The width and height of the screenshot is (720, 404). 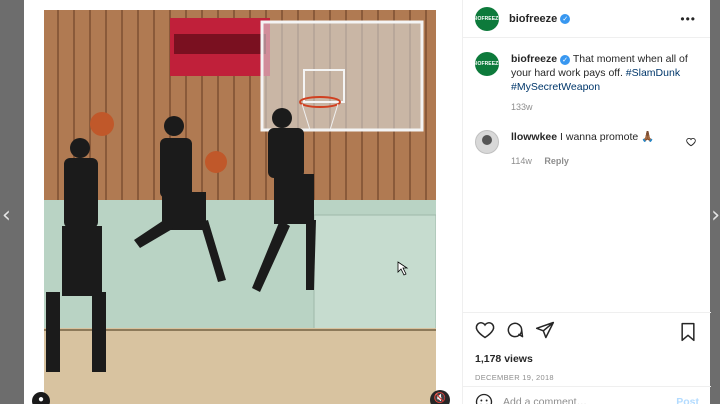 What do you see at coordinates (487, 142) in the screenshot?
I see `commenter-avatar` at bounding box center [487, 142].